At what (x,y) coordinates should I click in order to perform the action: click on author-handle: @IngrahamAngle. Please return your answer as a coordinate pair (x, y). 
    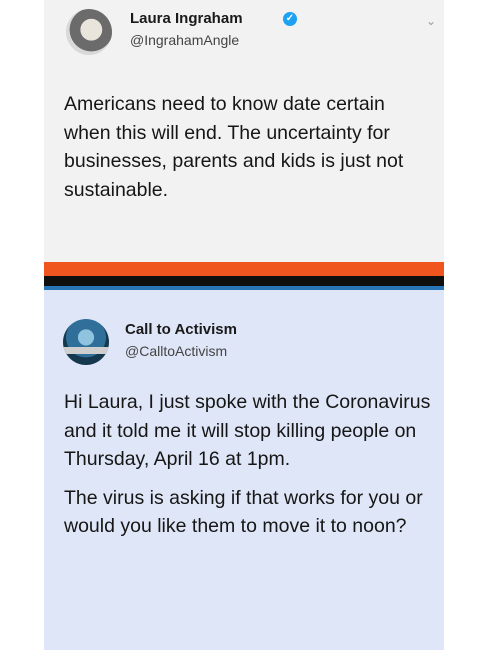
    Looking at the image, I should click on (184, 40).